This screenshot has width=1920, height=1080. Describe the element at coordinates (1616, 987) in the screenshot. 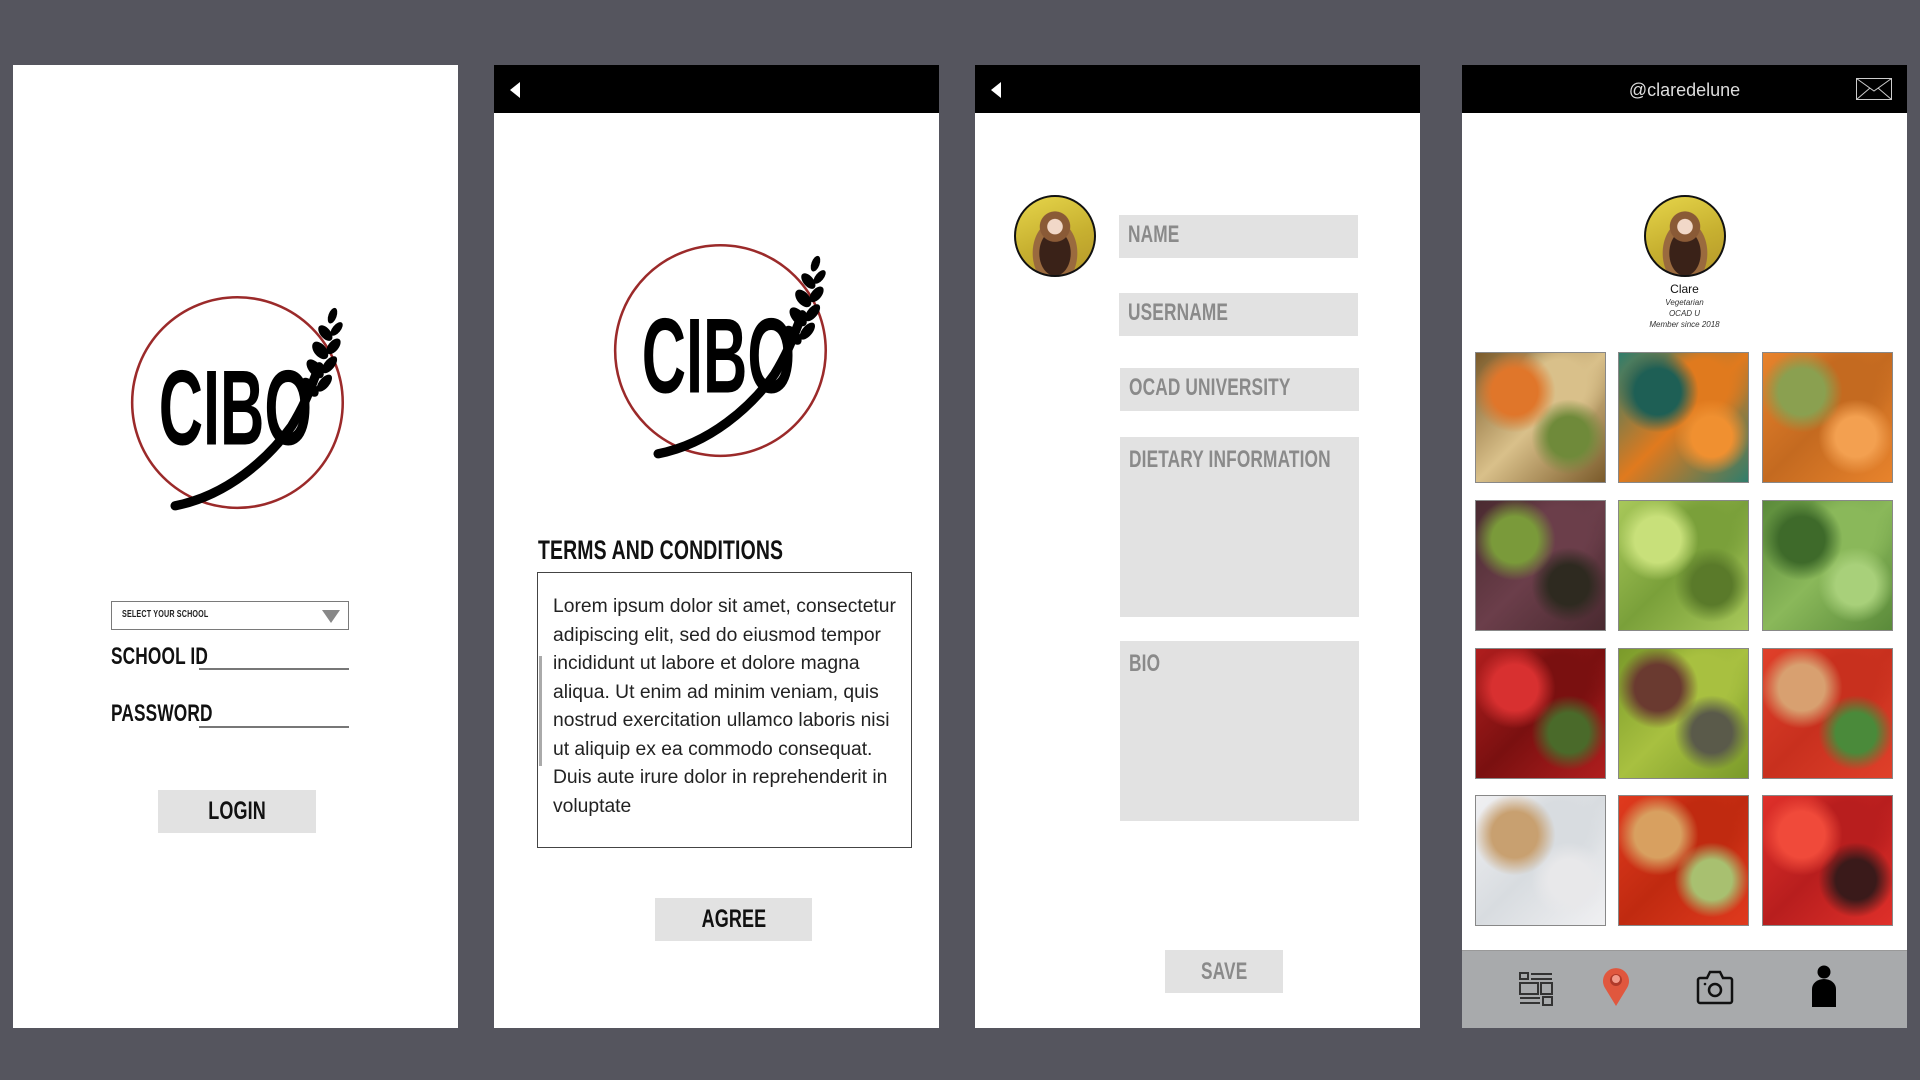

I see `map-pin-icon` at that location.